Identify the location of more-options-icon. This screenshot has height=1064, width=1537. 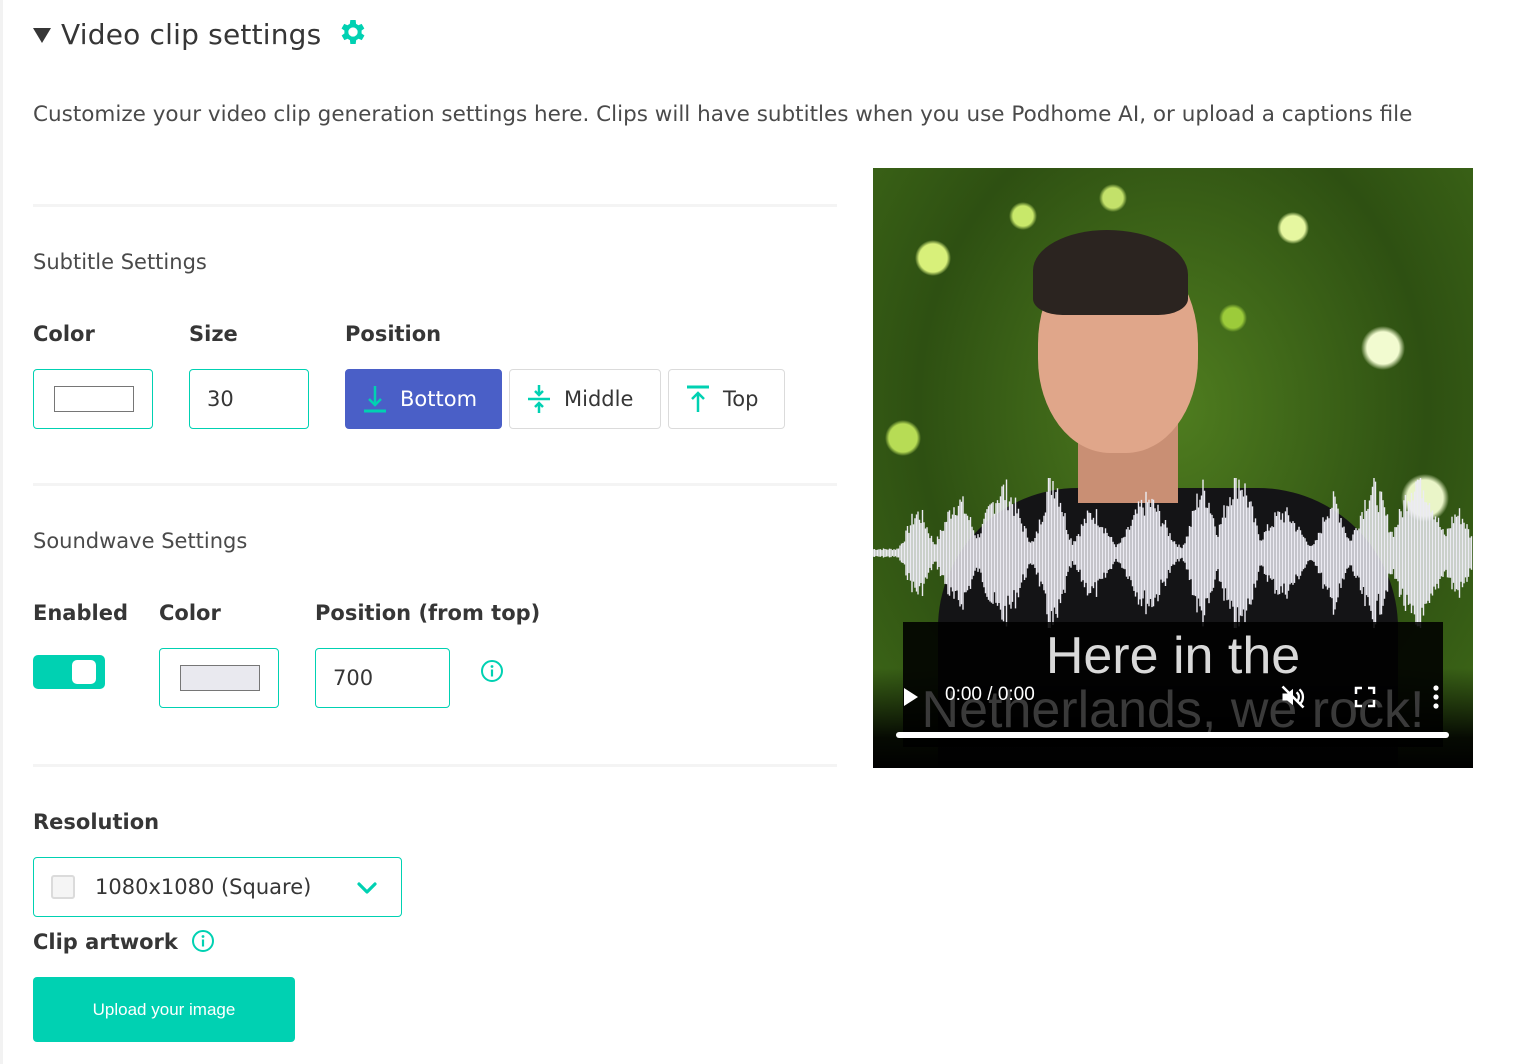
(1436, 697).